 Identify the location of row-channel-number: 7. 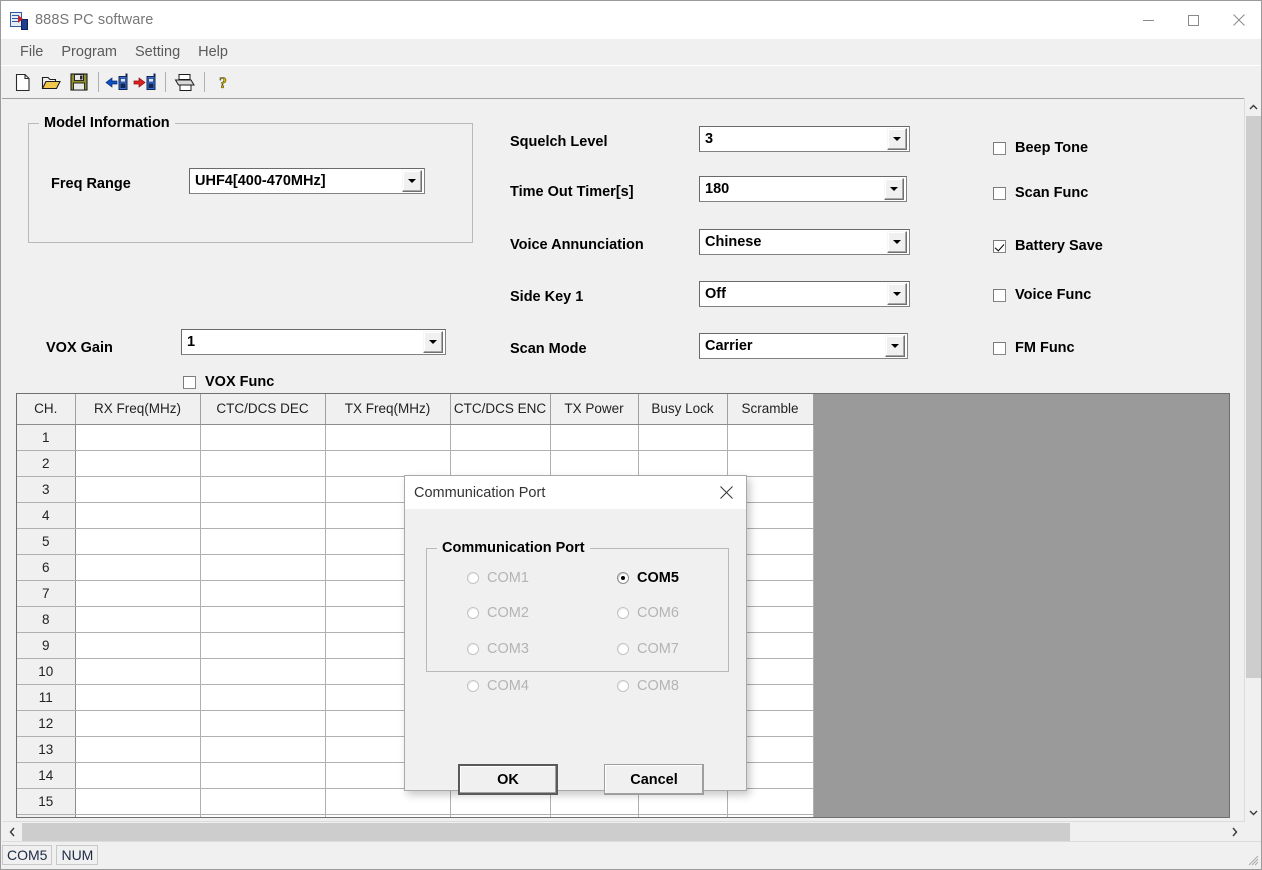
(46, 593).